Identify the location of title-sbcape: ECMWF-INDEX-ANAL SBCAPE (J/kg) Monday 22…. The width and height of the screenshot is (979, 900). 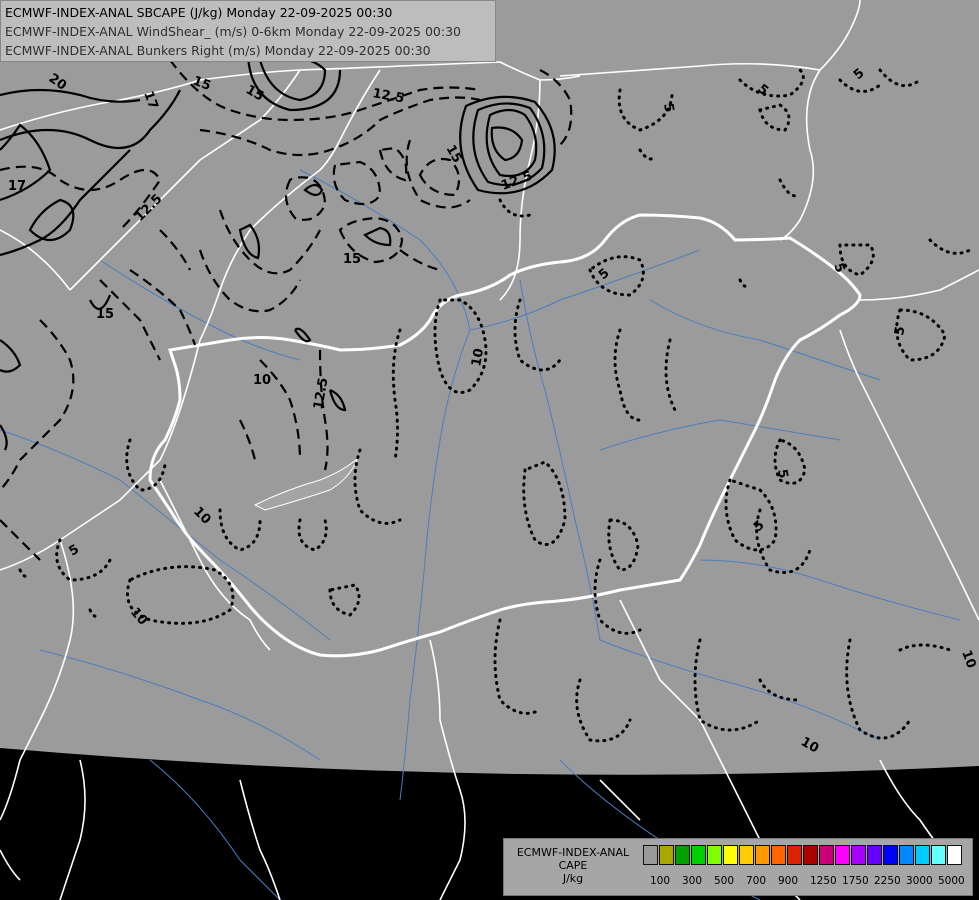
(199, 12).